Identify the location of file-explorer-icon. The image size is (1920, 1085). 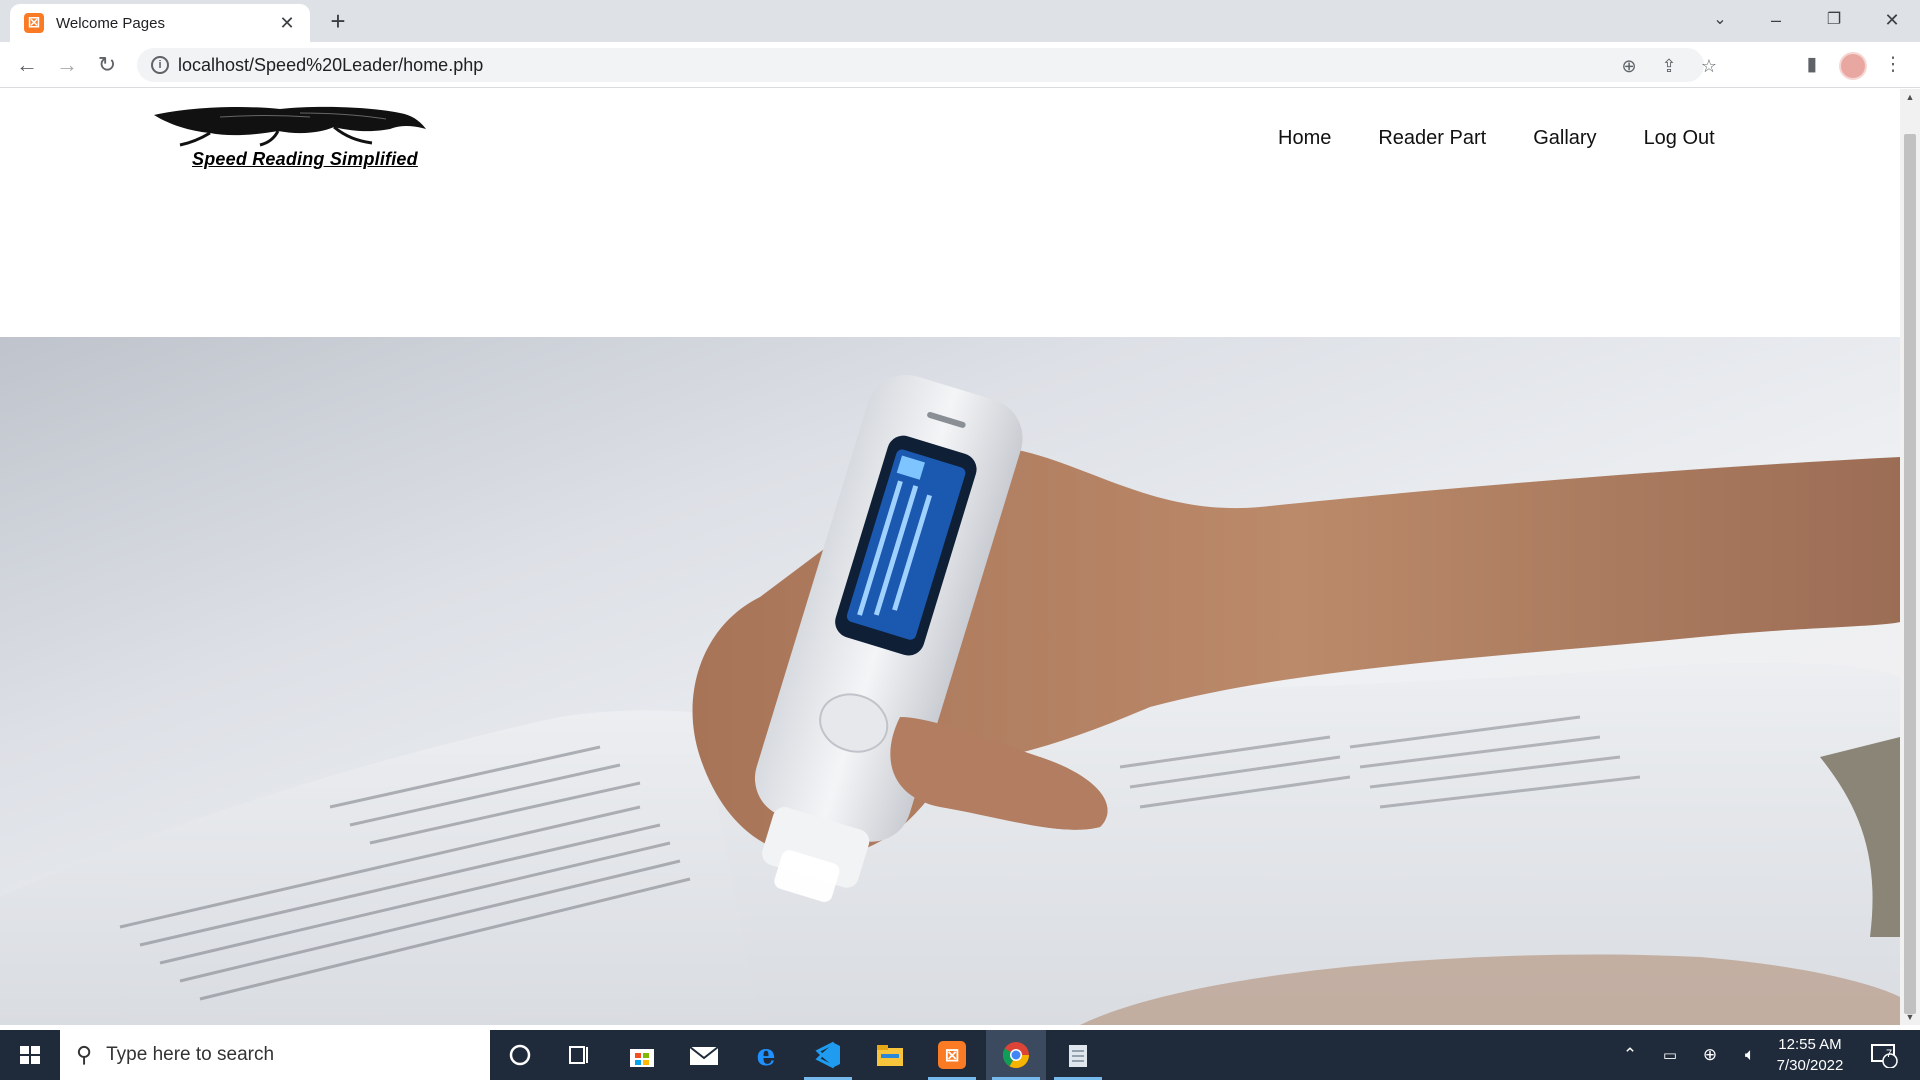
(890, 1055).